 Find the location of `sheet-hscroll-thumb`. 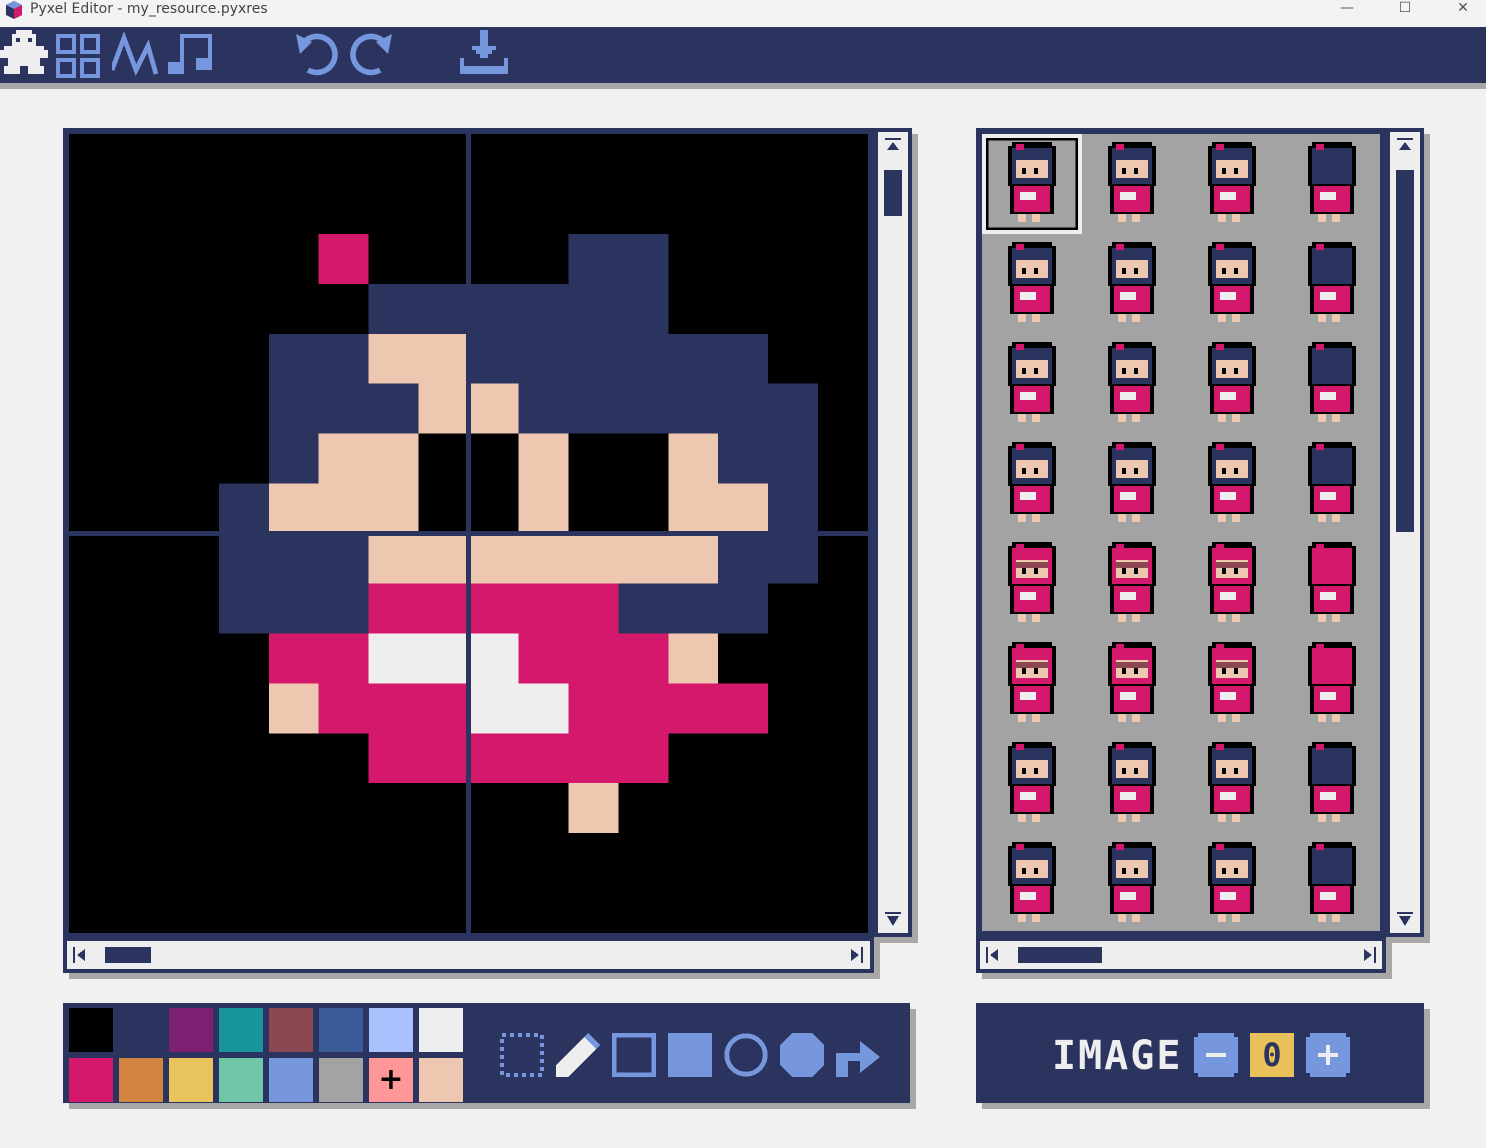

sheet-hscroll-thumb is located at coordinates (1060, 955).